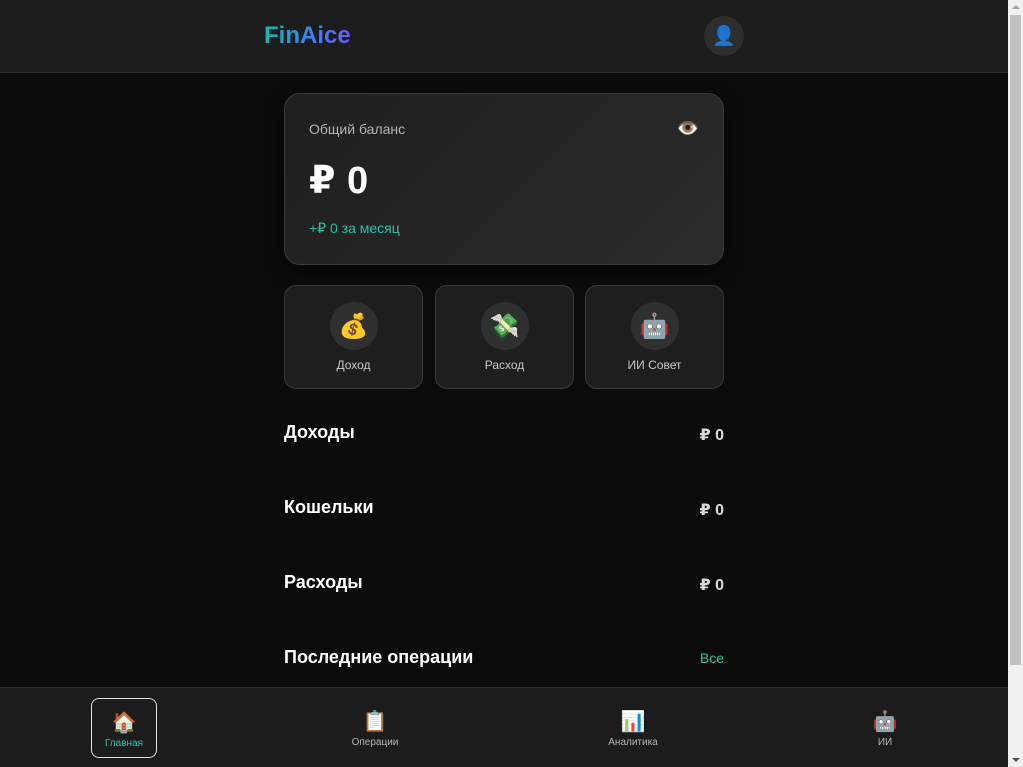  I want to click on user-icon: 👤, so click(724, 36).